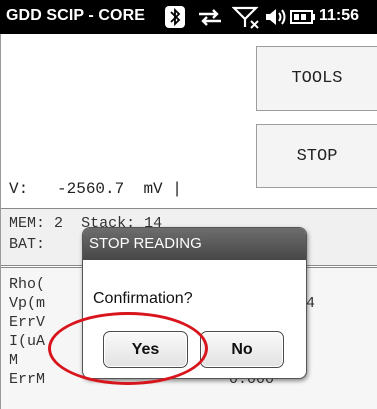 The width and height of the screenshot is (377, 409). I want to click on measurement-row: Rho(, so click(27, 284).